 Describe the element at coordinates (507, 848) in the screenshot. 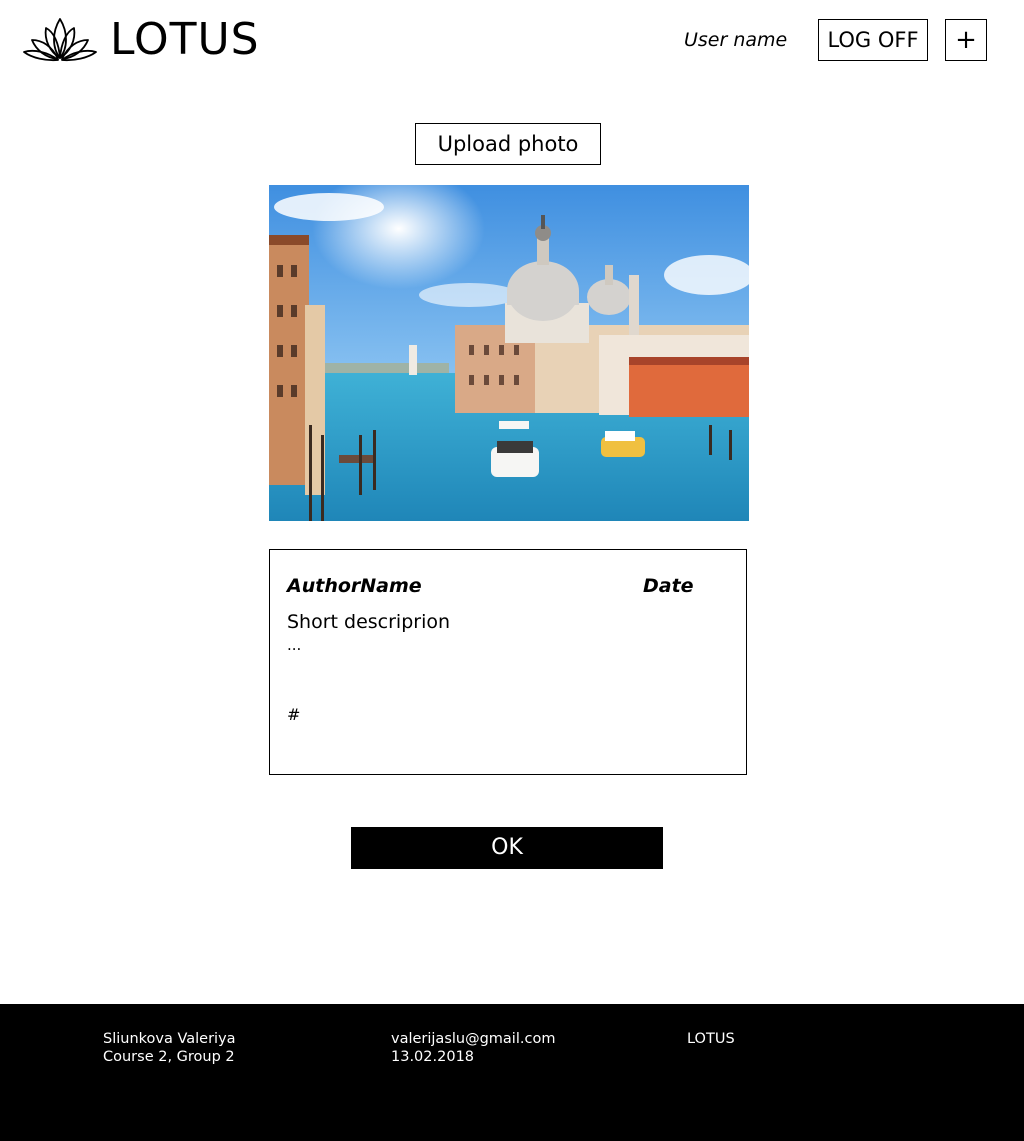

I see `ok-button: OK` at that location.